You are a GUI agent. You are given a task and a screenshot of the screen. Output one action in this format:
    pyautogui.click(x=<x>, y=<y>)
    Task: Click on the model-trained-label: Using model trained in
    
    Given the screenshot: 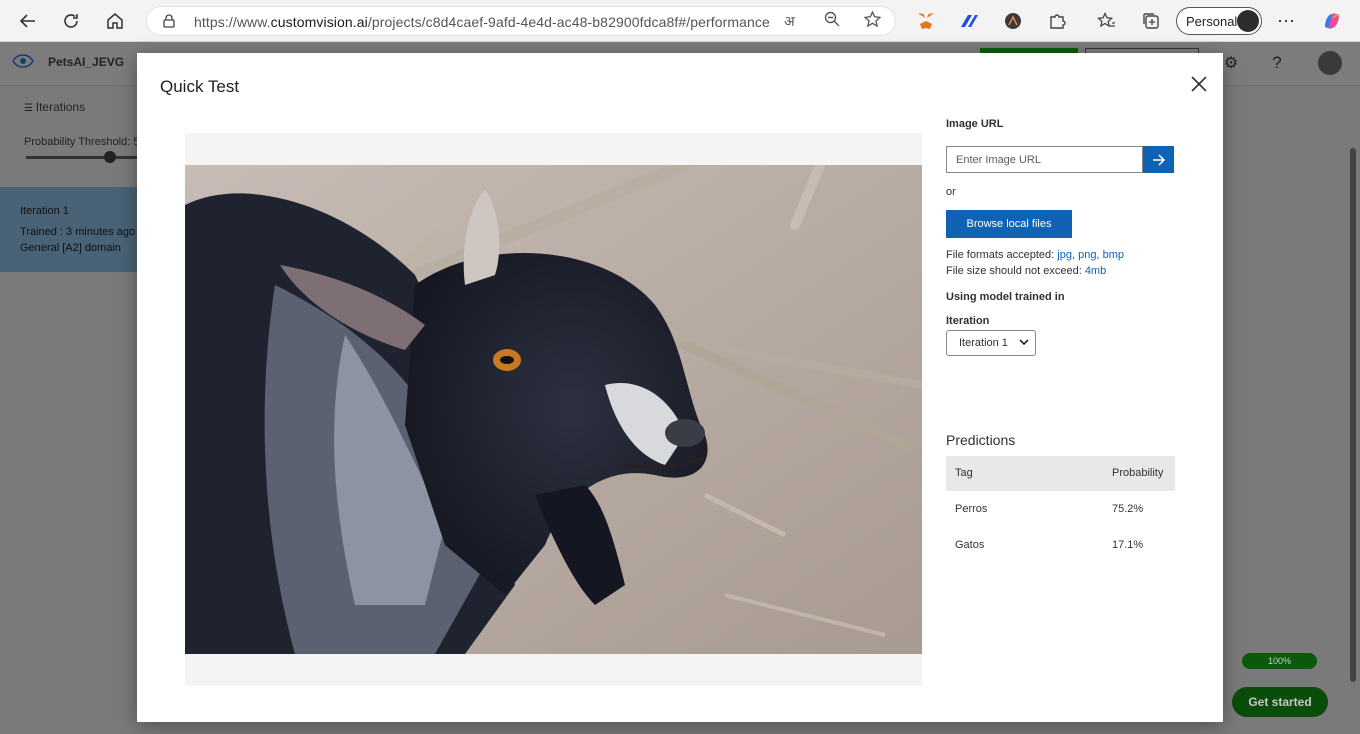 What is the action you would take?
    pyautogui.click(x=1005, y=297)
    